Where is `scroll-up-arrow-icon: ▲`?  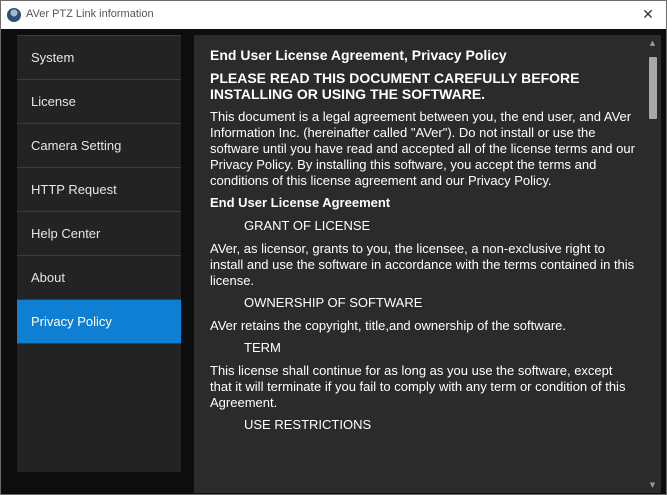
scroll-up-arrow-icon: ▲ is located at coordinates (652, 43).